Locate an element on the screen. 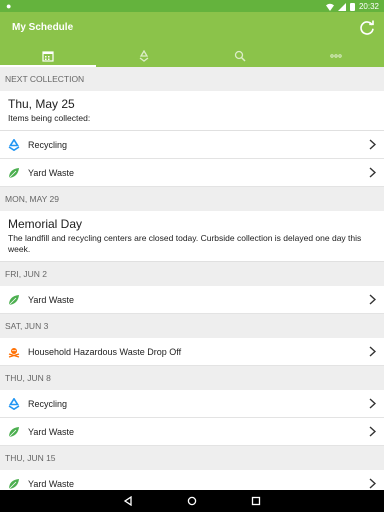 This screenshot has height=512, width=384. collection-subtitle: Items being collected: is located at coordinates (49, 118).